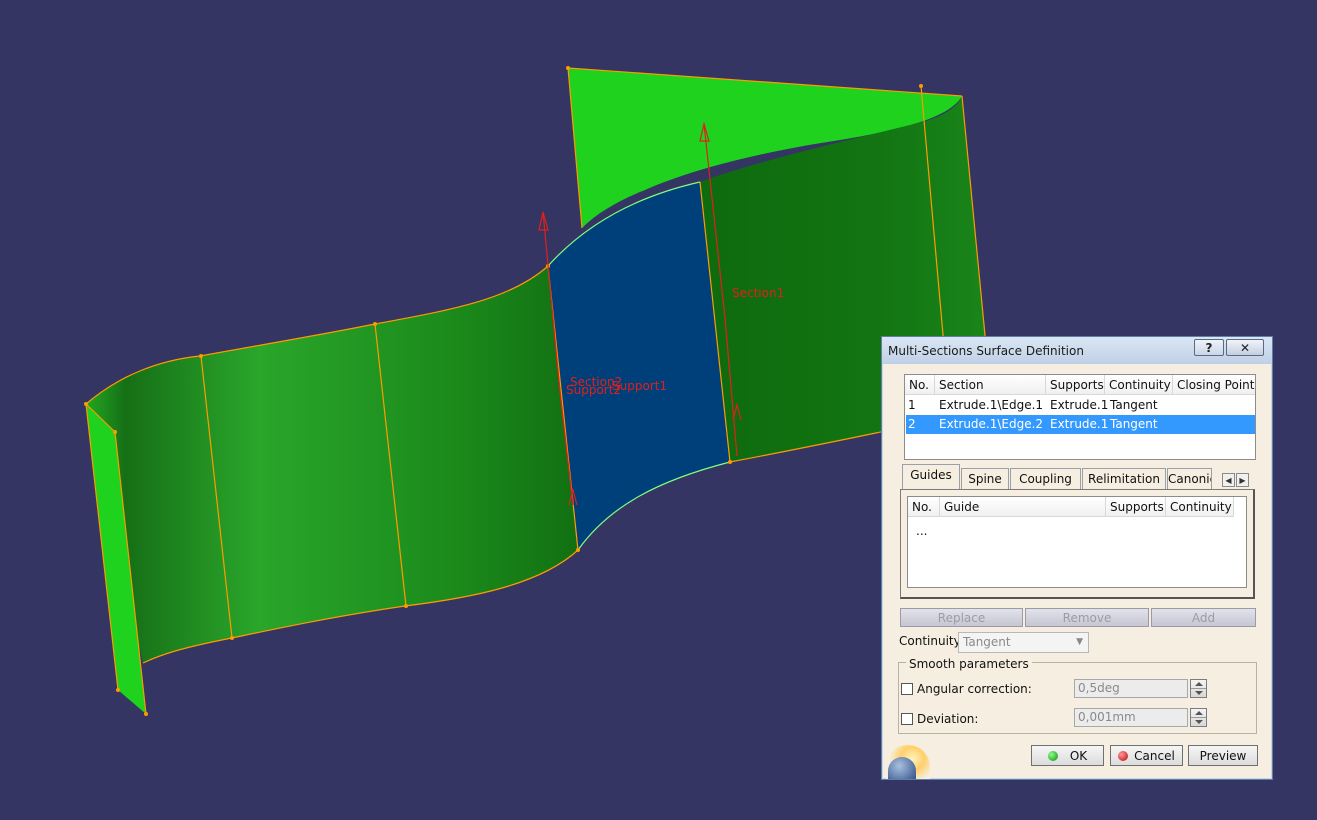  Describe the element at coordinates (1198, 688) in the screenshot. I see `angular-correction-spinner` at that location.